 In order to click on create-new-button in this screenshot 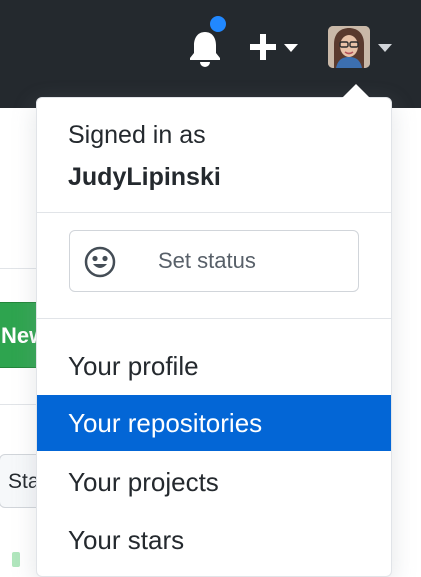, I will do `click(273, 47)`.